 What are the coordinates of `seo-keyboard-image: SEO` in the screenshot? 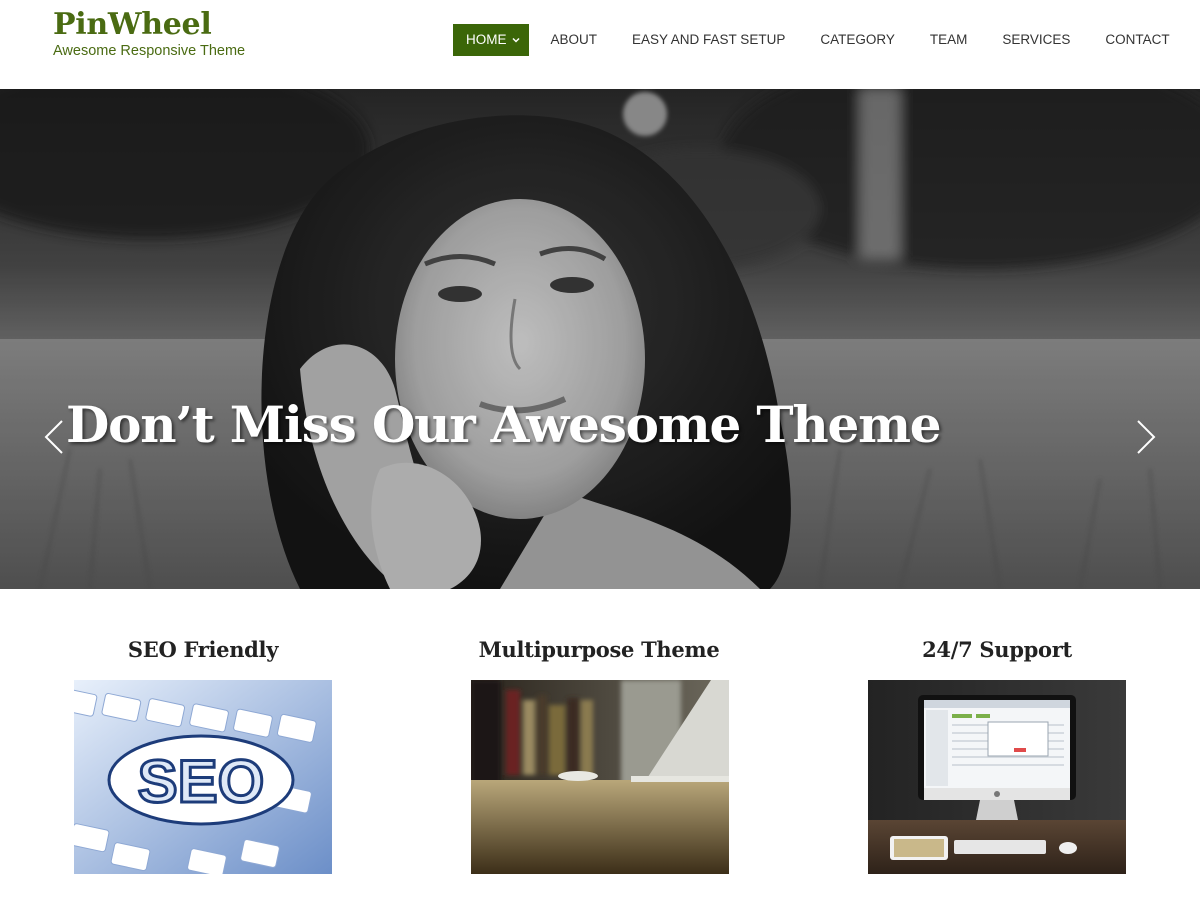 It's located at (203, 777).